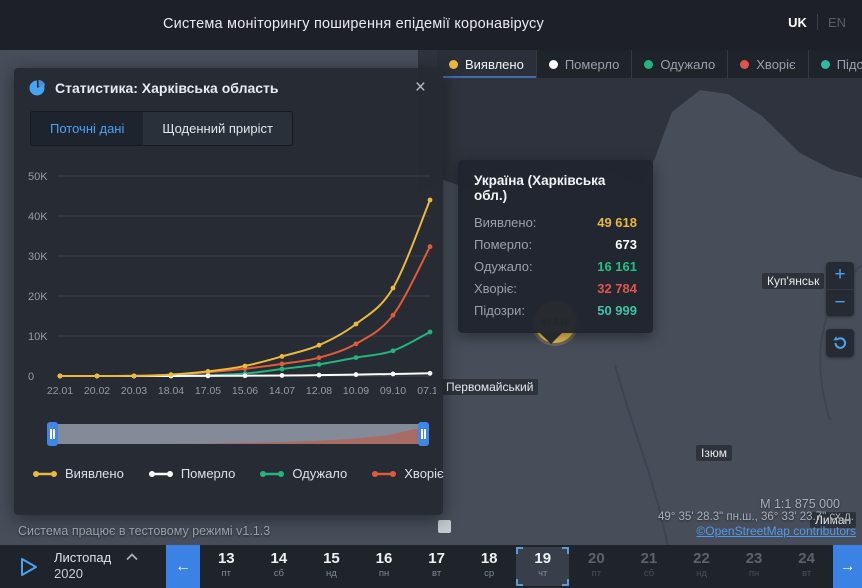 This screenshot has height=588, width=862. What do you see at coordinates (496, 288) in the screenshot?
I see `tooltip-row-label: Хворіє:` at bounding box center [496, 288].